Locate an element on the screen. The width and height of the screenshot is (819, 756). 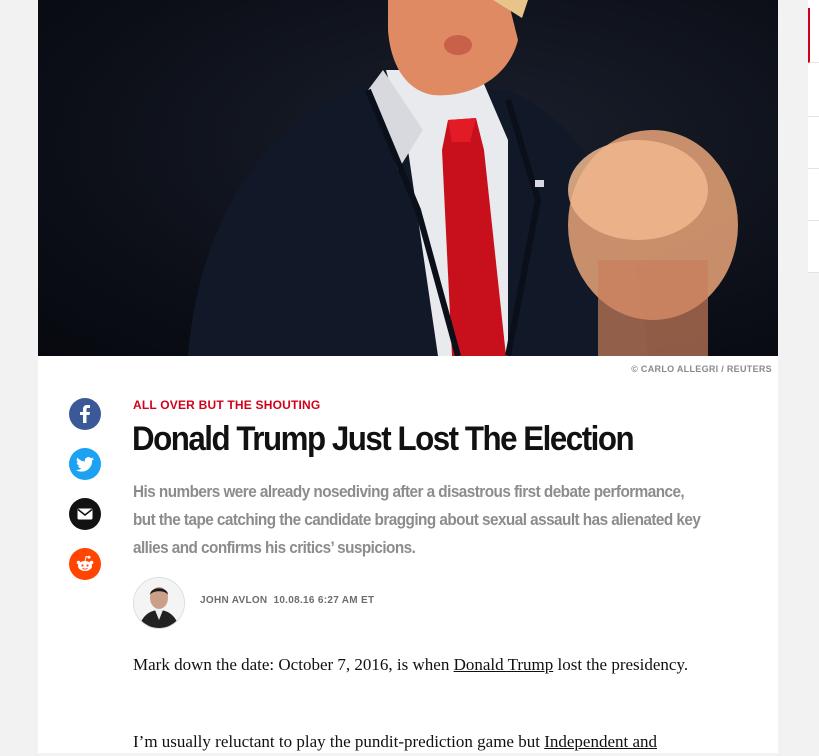
independent-link: Independent and is located at coordinates (600, 741).